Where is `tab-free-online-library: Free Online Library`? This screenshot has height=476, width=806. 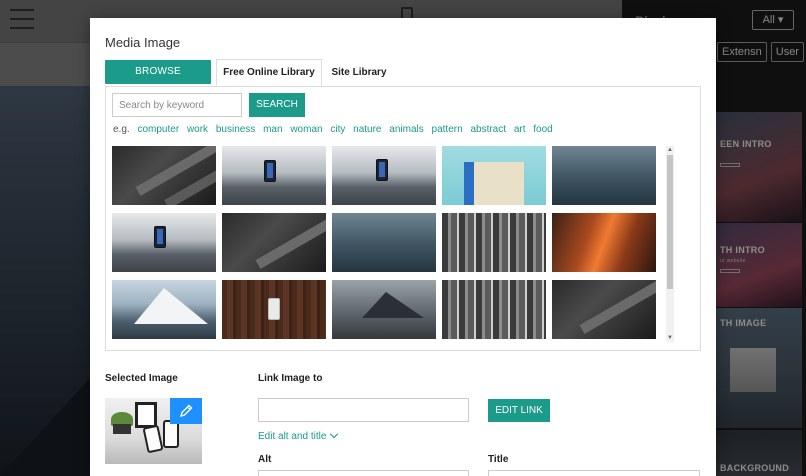 tab-free-online-library: Free Online Library is located at coordinates (269, 72).